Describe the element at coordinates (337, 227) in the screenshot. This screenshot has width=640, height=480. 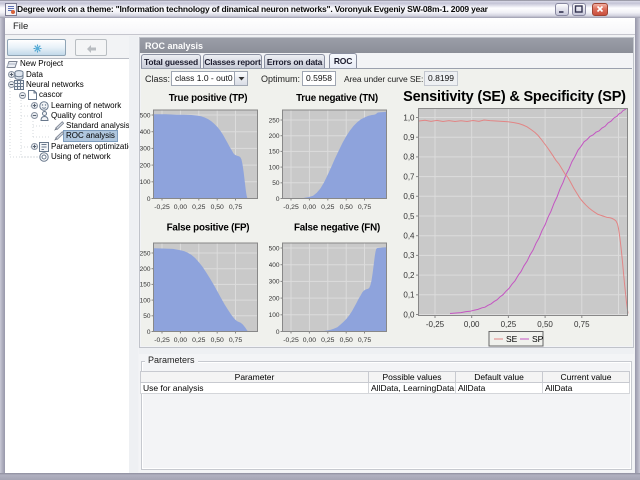
I see `svg-text: False negative (FN)` at that location.